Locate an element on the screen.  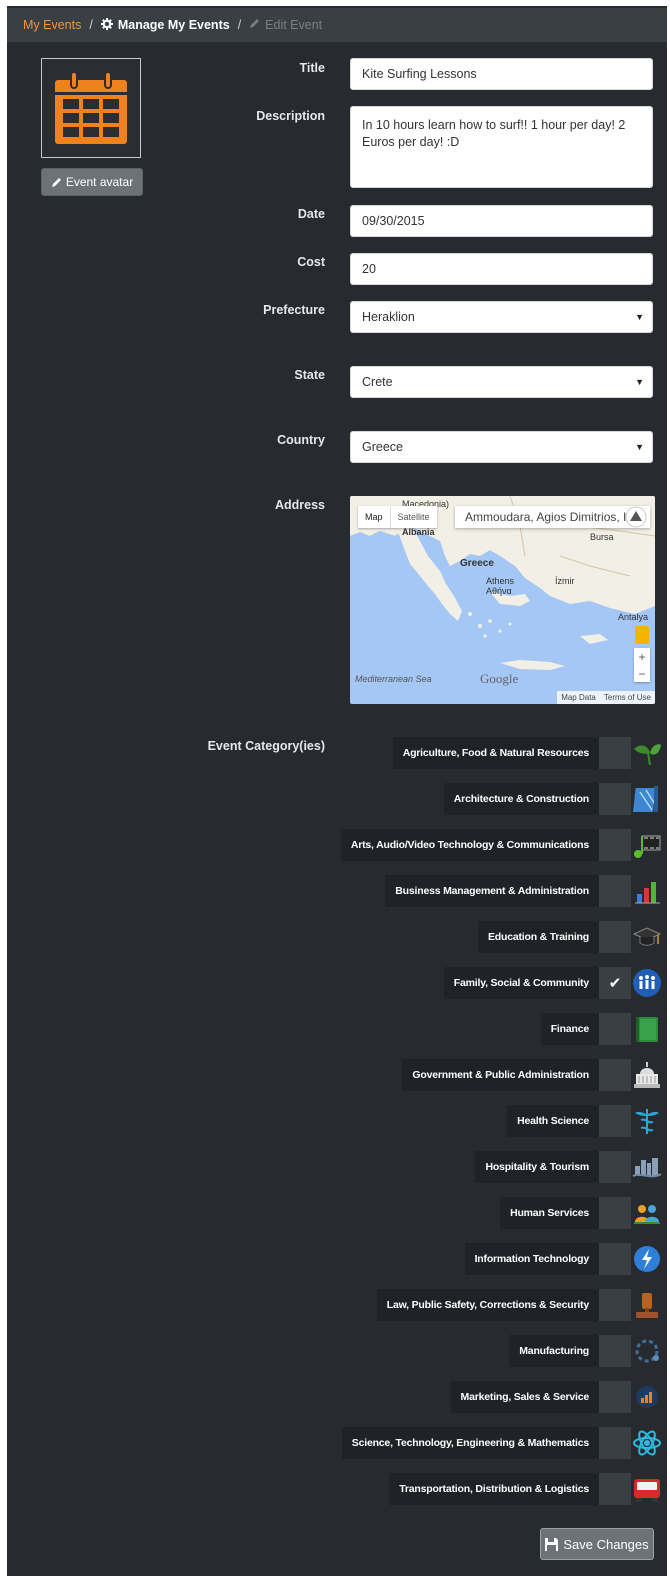
category-label: Marketing, Sales & Service is located at coordinates (524, 1397).